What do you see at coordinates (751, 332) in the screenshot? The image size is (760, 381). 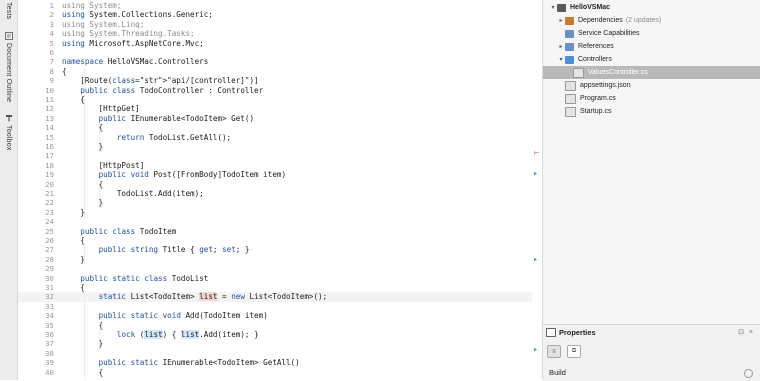 I see `close-pad-icon: ×` at bounding box center [751, 332].